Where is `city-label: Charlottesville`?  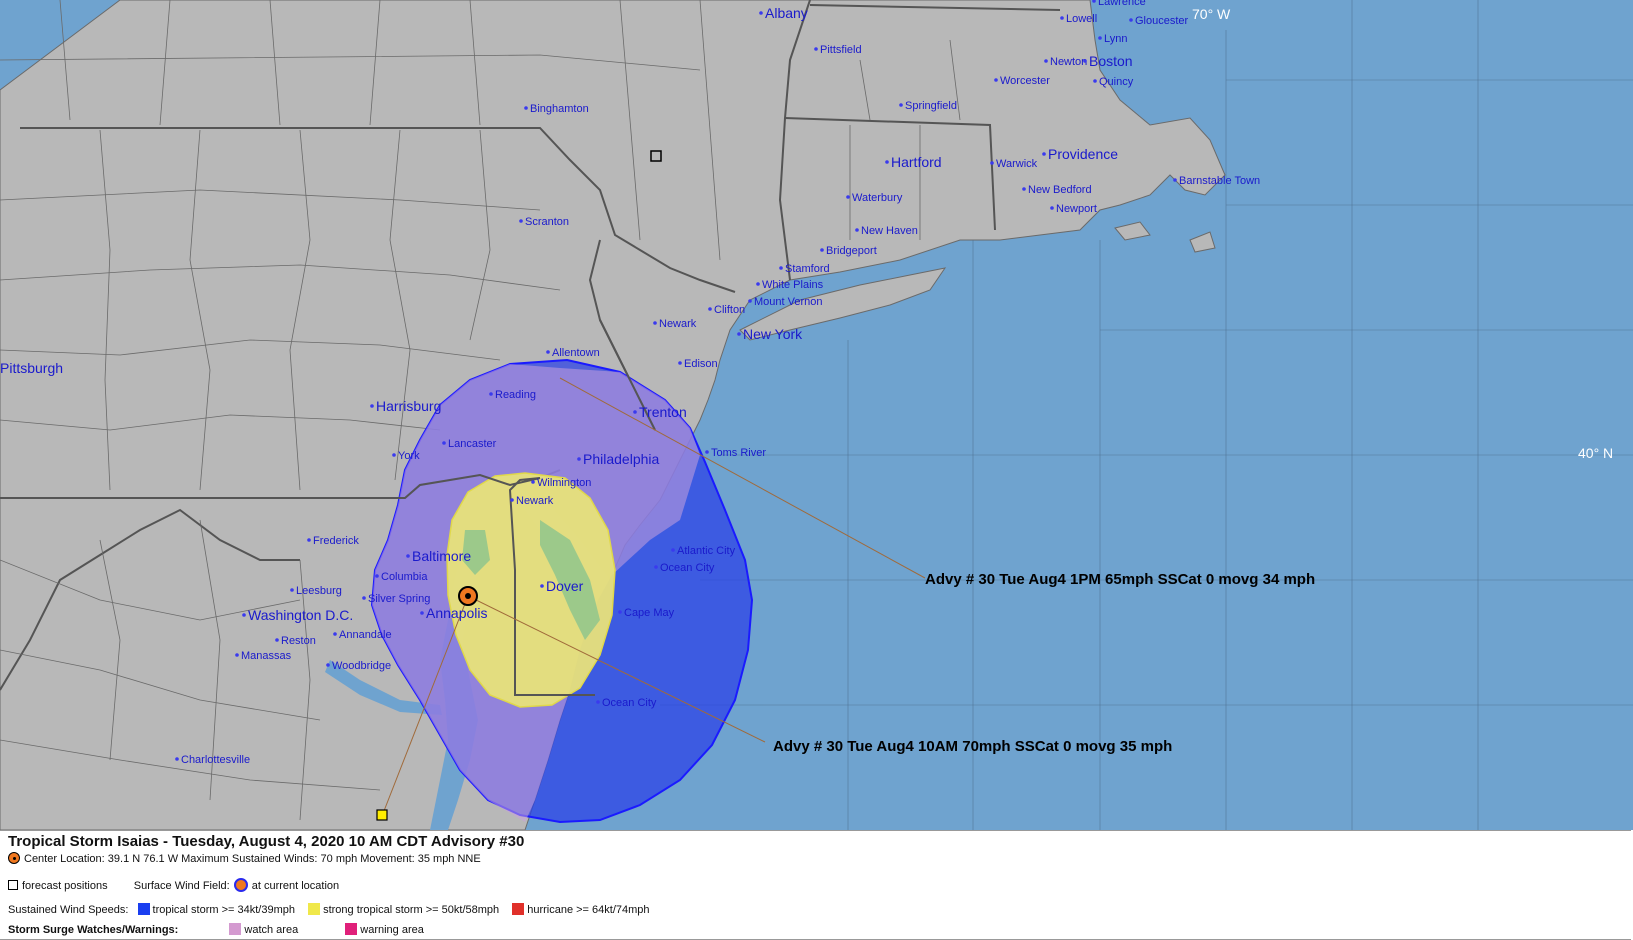
city-label: Charlottesville is located at coordinates (215, 760).